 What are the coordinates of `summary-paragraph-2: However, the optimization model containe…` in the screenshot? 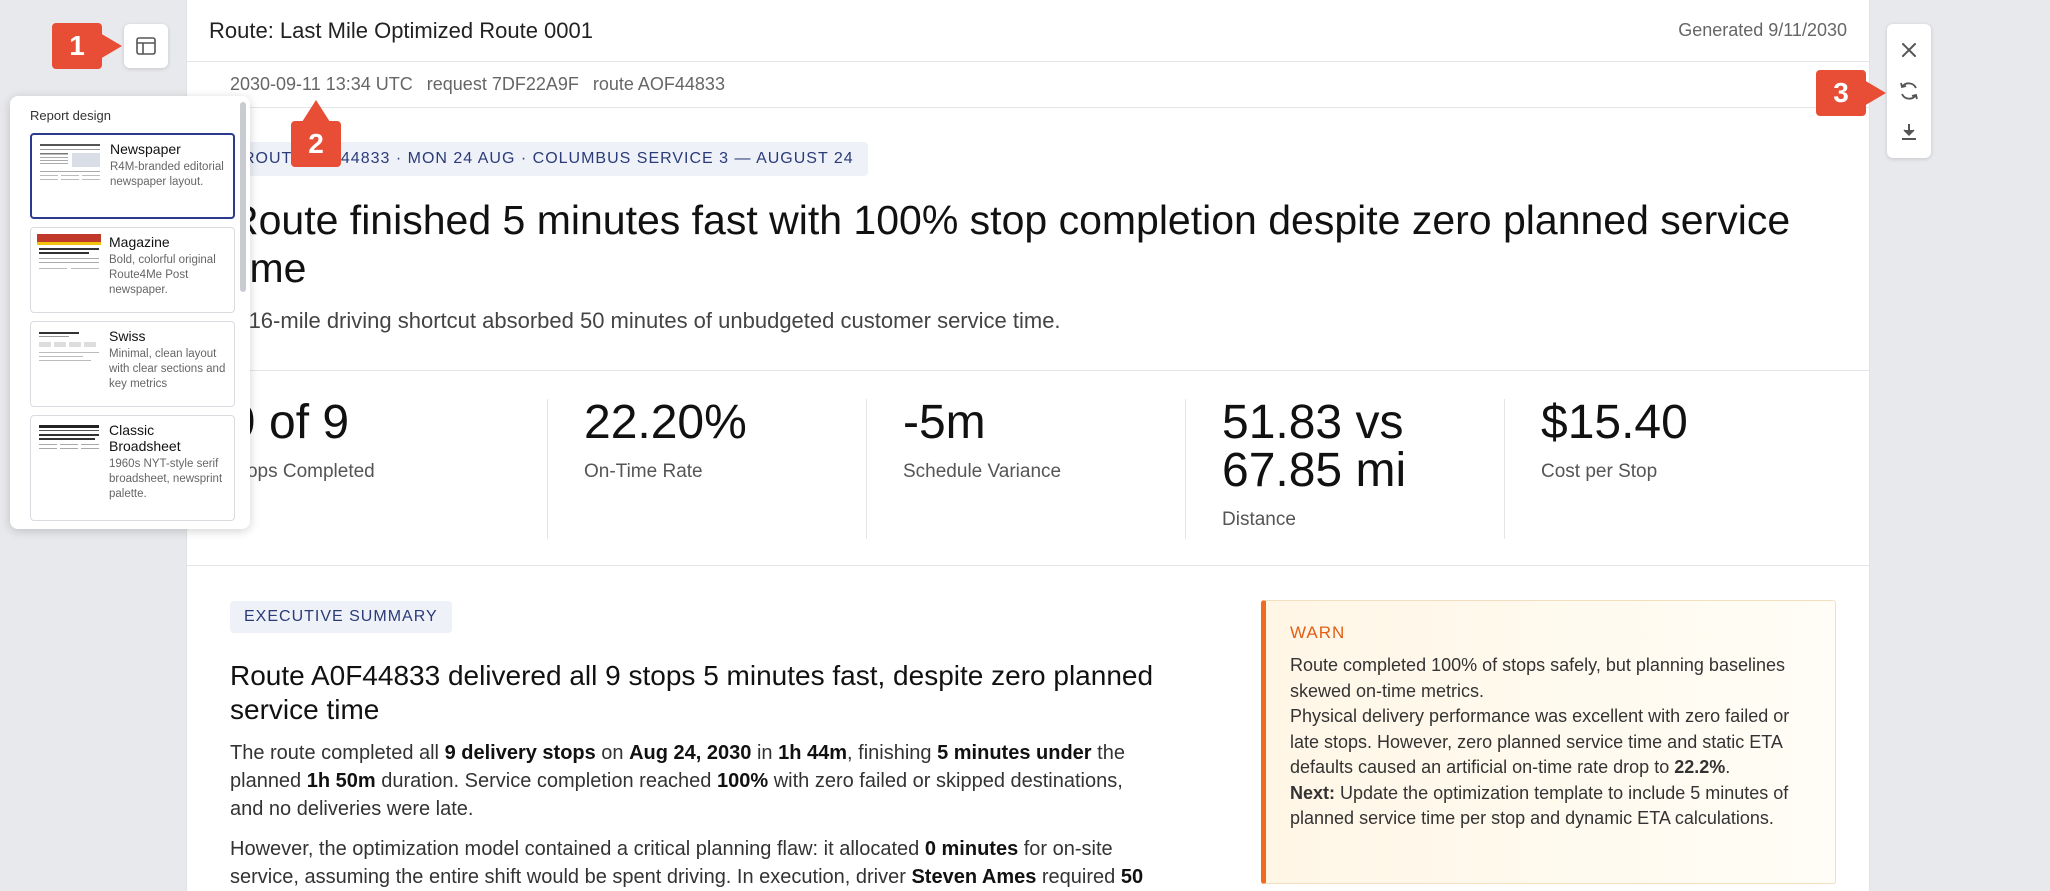 It's located at (687, 863).